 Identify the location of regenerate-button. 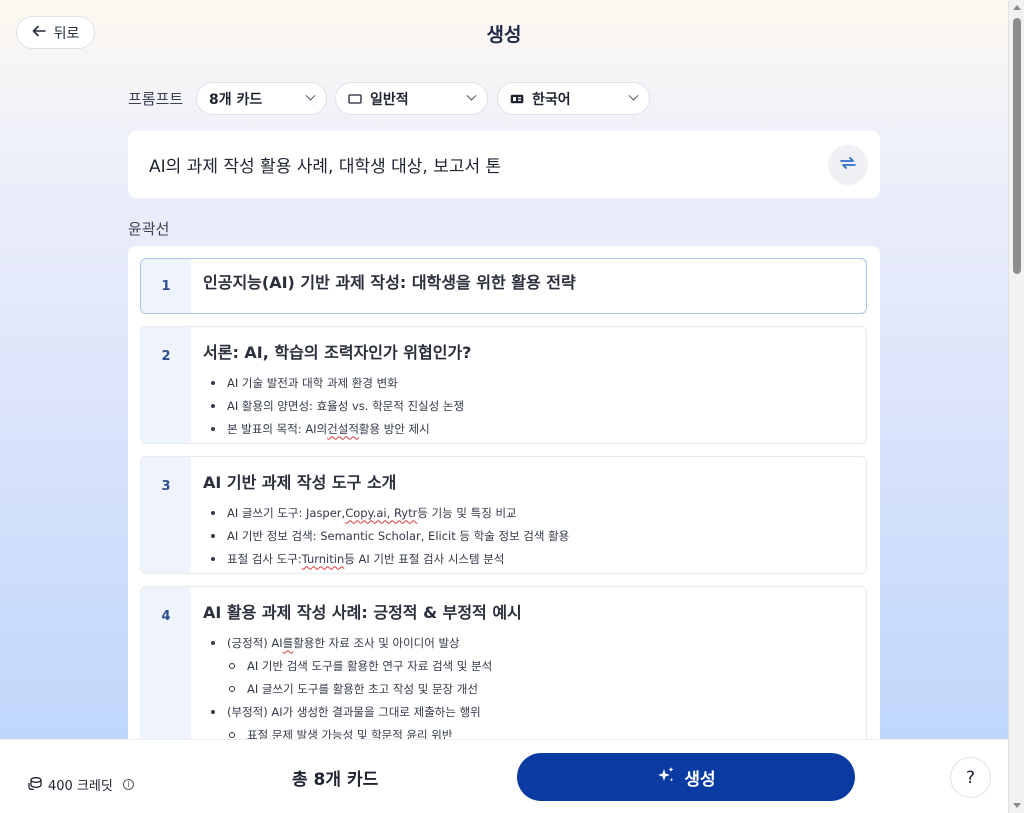
(848, 165).